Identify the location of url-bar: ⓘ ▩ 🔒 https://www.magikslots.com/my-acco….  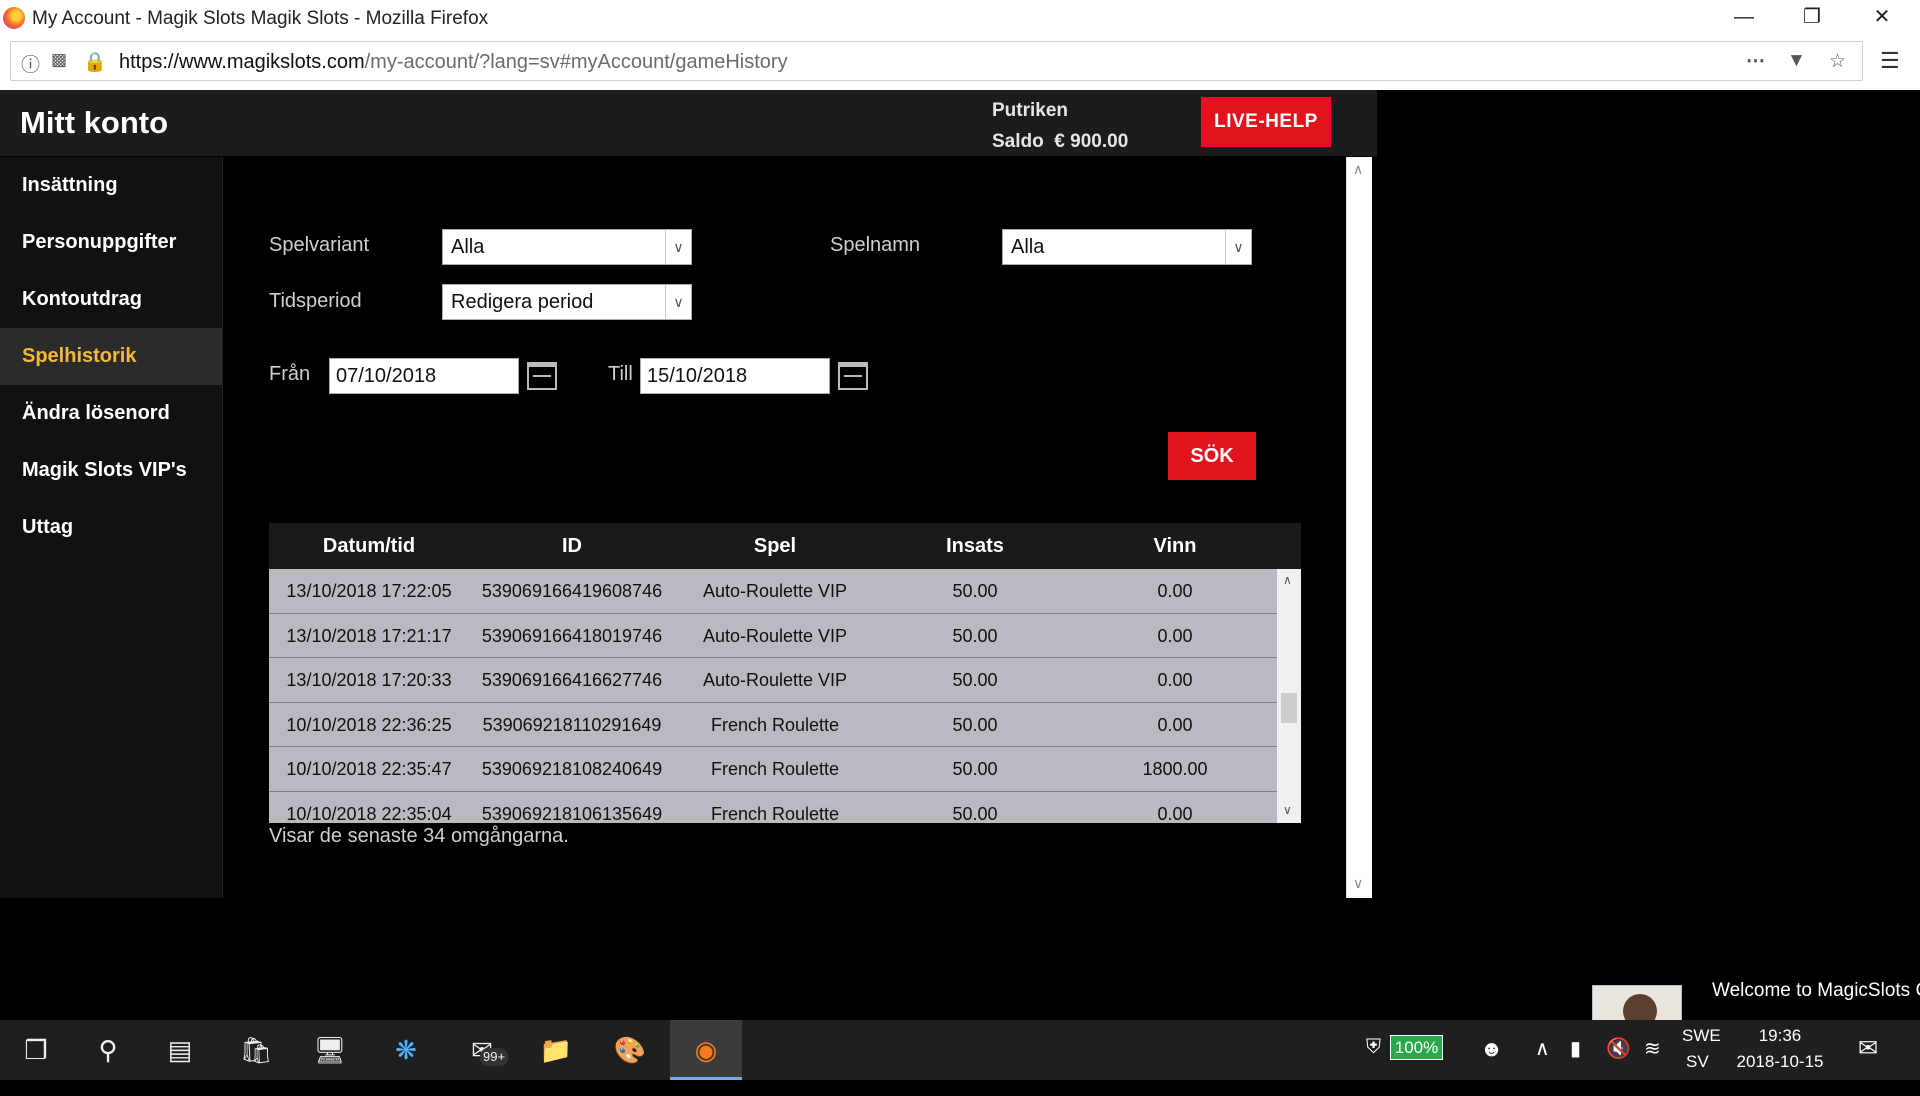
(936, 61).